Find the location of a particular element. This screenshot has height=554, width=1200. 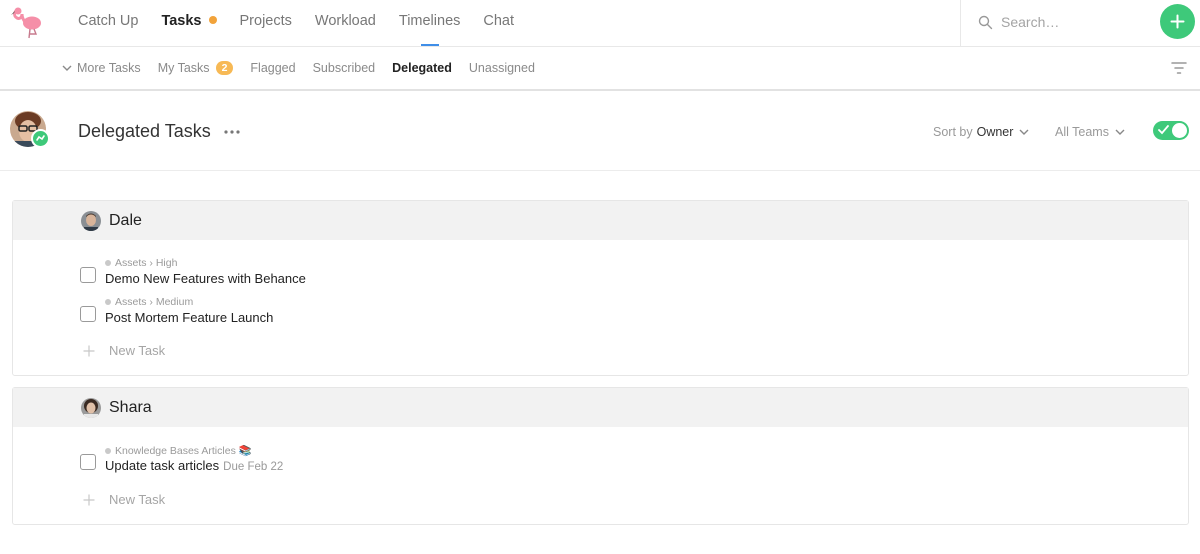

nav-chat-label: Chat is located at coordinates (499, 21).